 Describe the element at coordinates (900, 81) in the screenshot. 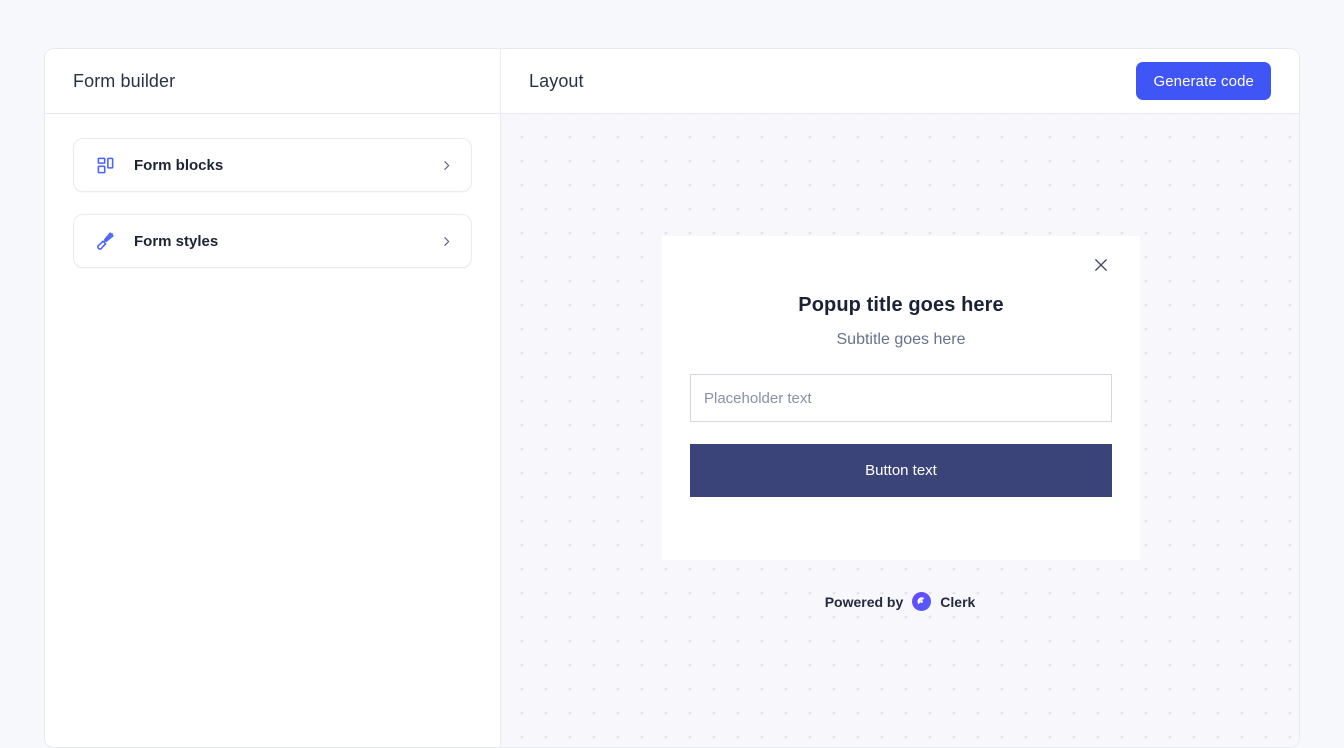

I see `layout-header: Layout Generate code` at that location.